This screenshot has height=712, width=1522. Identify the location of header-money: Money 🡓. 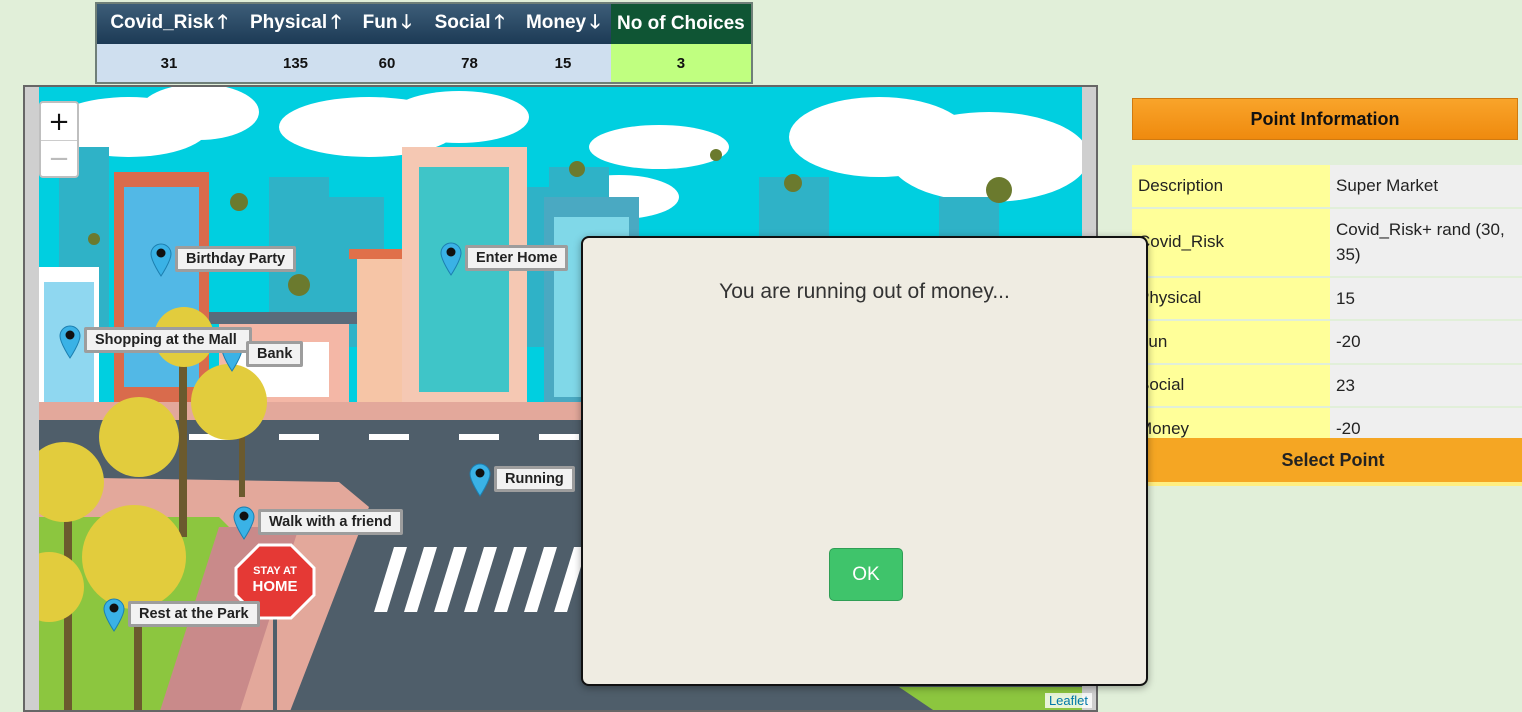
(563, 23).